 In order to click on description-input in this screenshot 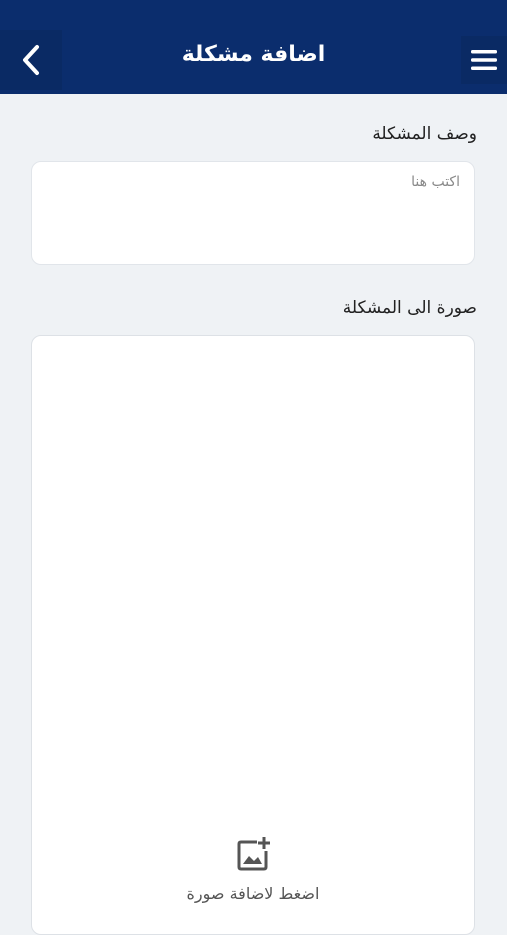, I will do `click(253, 213)`.